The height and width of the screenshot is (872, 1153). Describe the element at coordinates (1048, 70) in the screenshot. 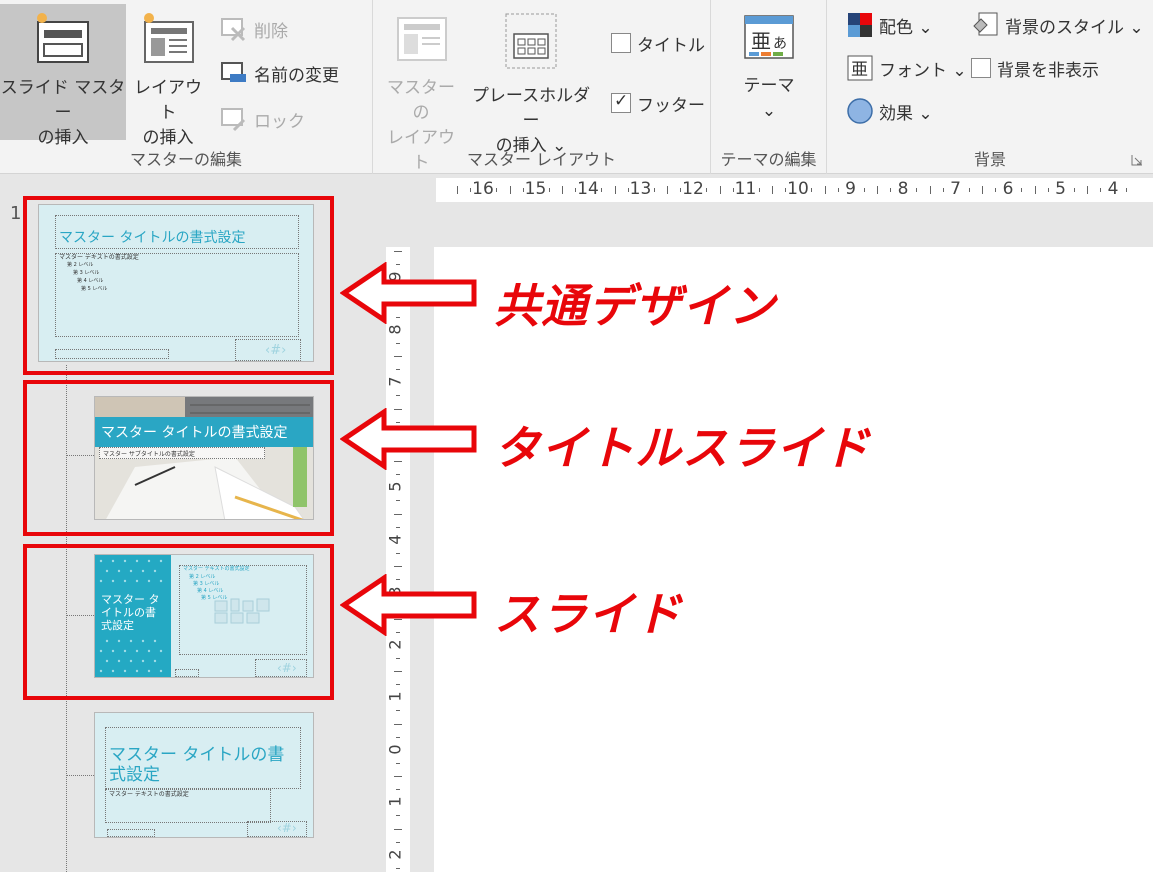

I see `hide-background-label: 背景を非表示` at that location.